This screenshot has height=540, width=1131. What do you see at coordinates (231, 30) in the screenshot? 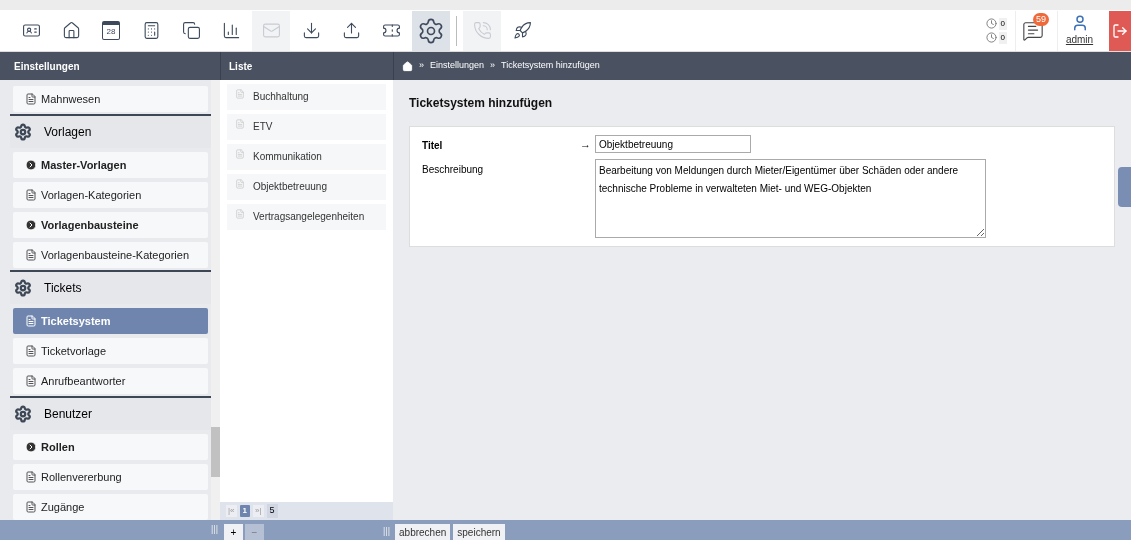
I see `bar-chart-icon` at bounding box center [231, 30].